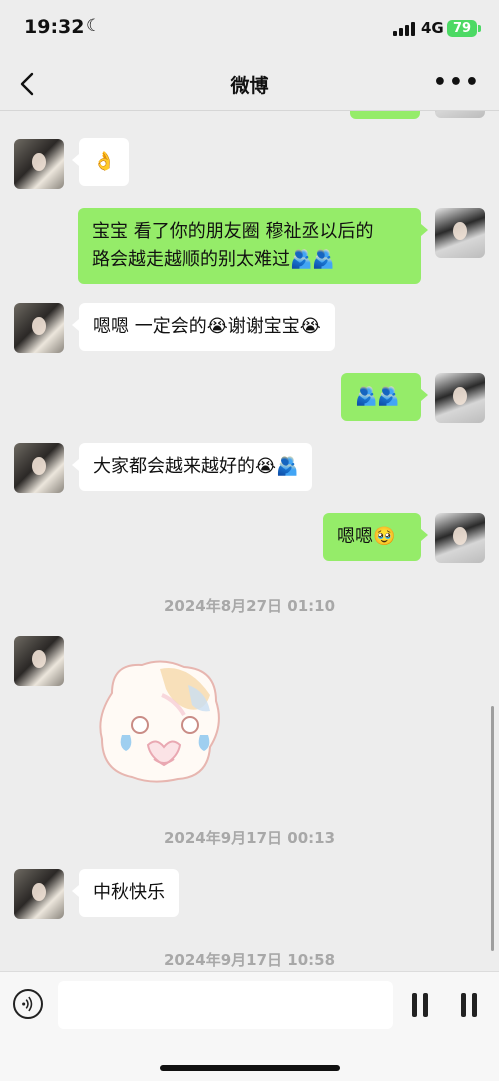 The width and height of the screenshot is (499, 1081). What do you see at coordinates (404, 29) in the screenshot?
I see `signal-icon` at bounding box center [404, 29].